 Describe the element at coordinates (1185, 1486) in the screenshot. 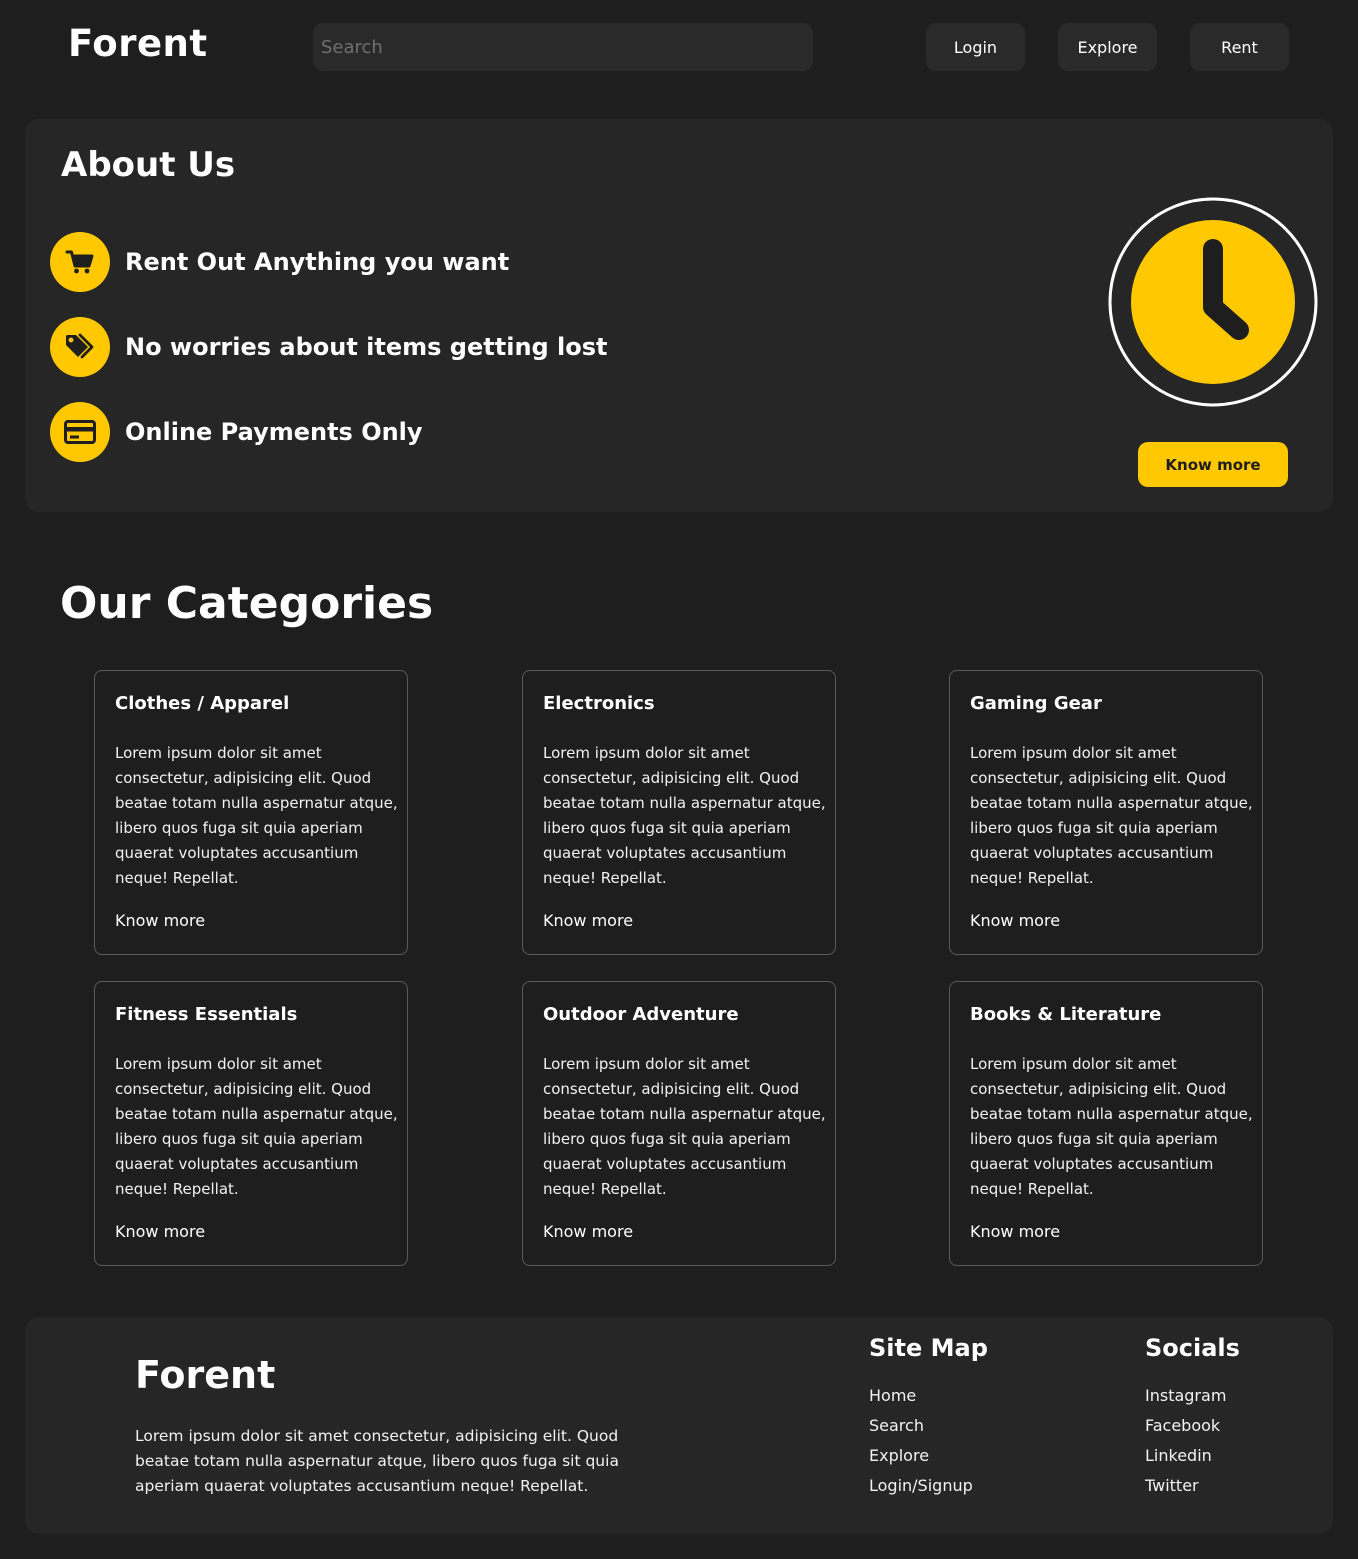

I see `social-link-twitter: Twitter` at that location.